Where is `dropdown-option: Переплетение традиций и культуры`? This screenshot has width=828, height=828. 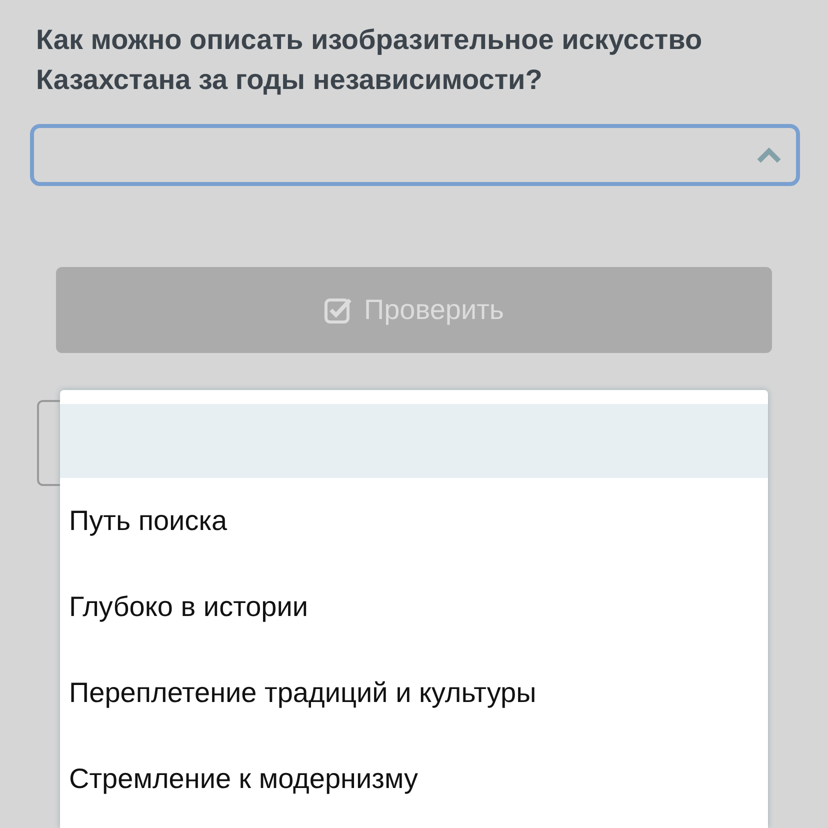
dropdown-option: Переплетение традиций и культуры is located at coordinates (414, 693).